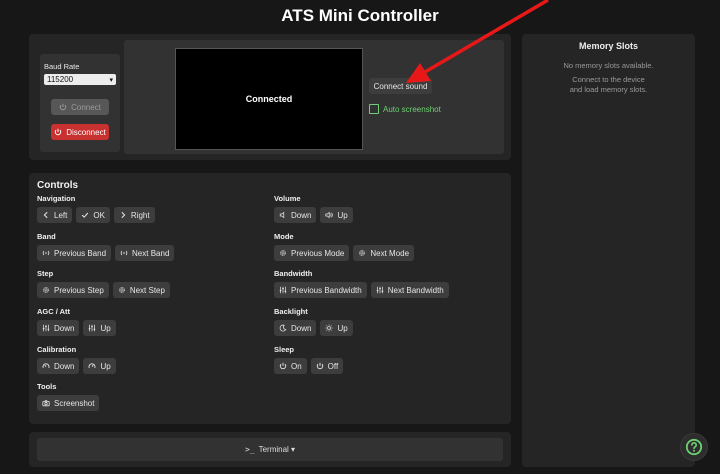  What do you see at coordinates (608, 65) in the screenshot?
I see `memory-empty-message: No memory slots available.` at bounding box center [608, 65].